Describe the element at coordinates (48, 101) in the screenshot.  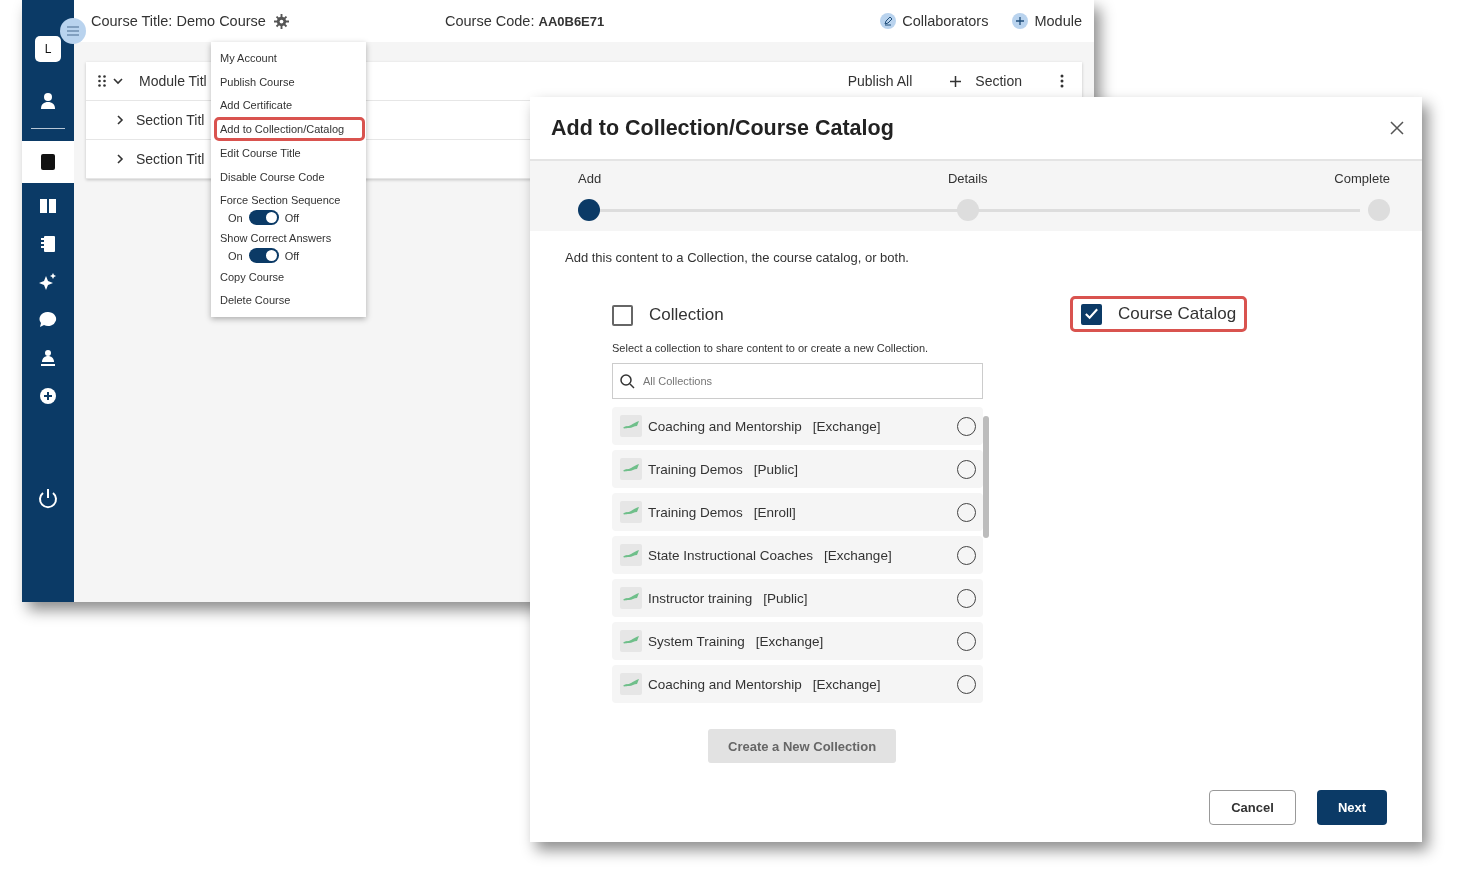
I see `person-icon` at that location.